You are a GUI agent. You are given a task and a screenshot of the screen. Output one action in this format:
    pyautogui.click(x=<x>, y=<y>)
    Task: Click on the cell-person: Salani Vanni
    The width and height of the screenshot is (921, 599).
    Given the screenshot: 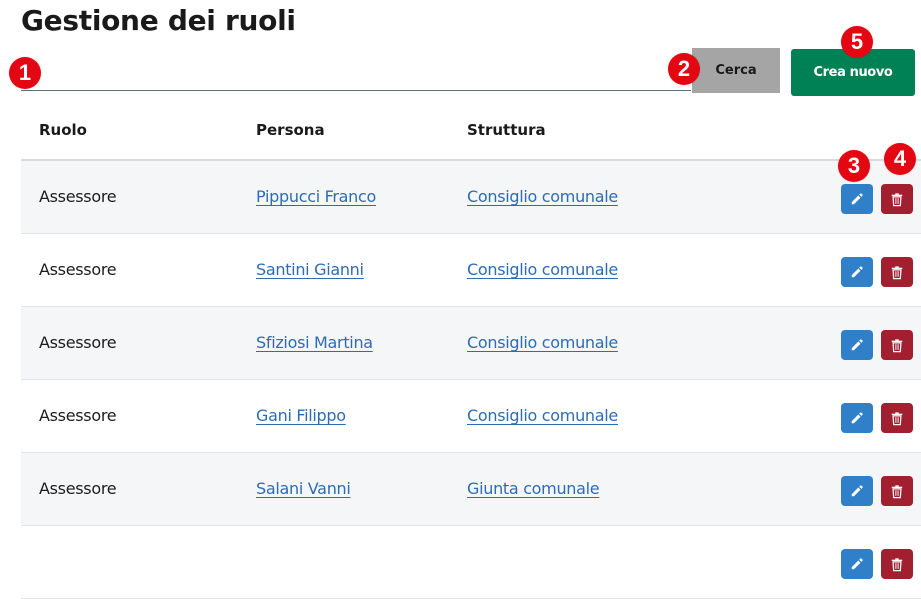 What is the action you would take?
    pyautogui.click(x=303, y=489)
    